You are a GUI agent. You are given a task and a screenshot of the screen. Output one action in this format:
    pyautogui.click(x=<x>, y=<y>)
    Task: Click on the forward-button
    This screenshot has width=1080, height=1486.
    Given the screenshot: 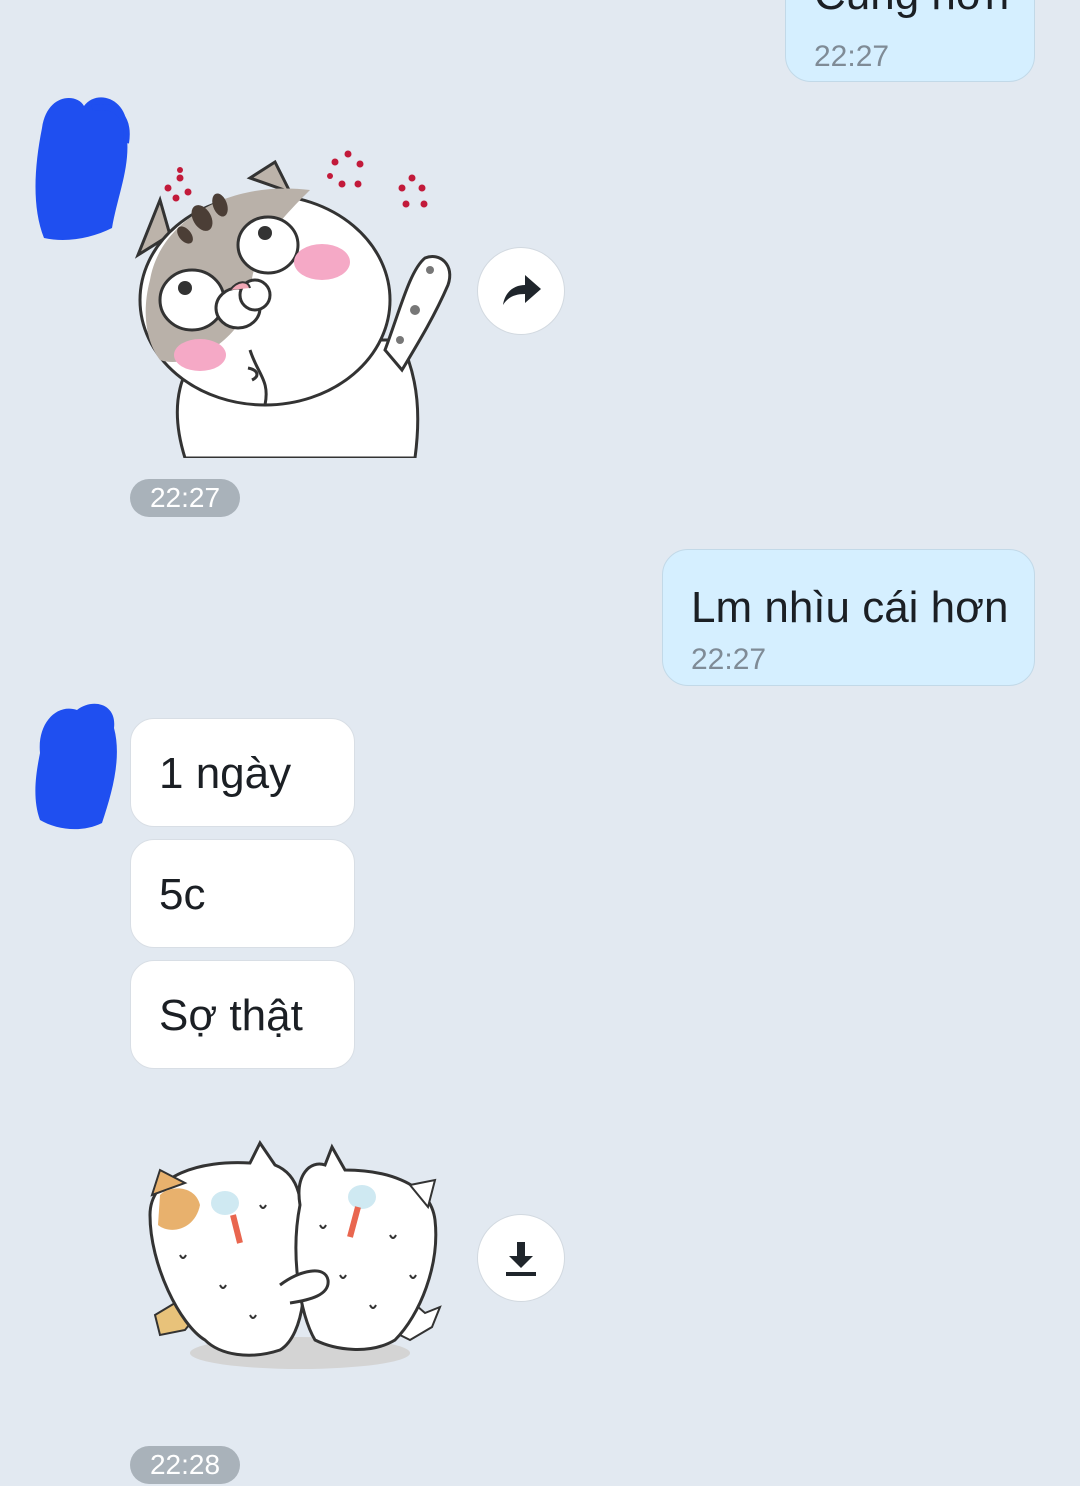 What is the action you would take?
    pyautogui.click(x=521, y=291)
    